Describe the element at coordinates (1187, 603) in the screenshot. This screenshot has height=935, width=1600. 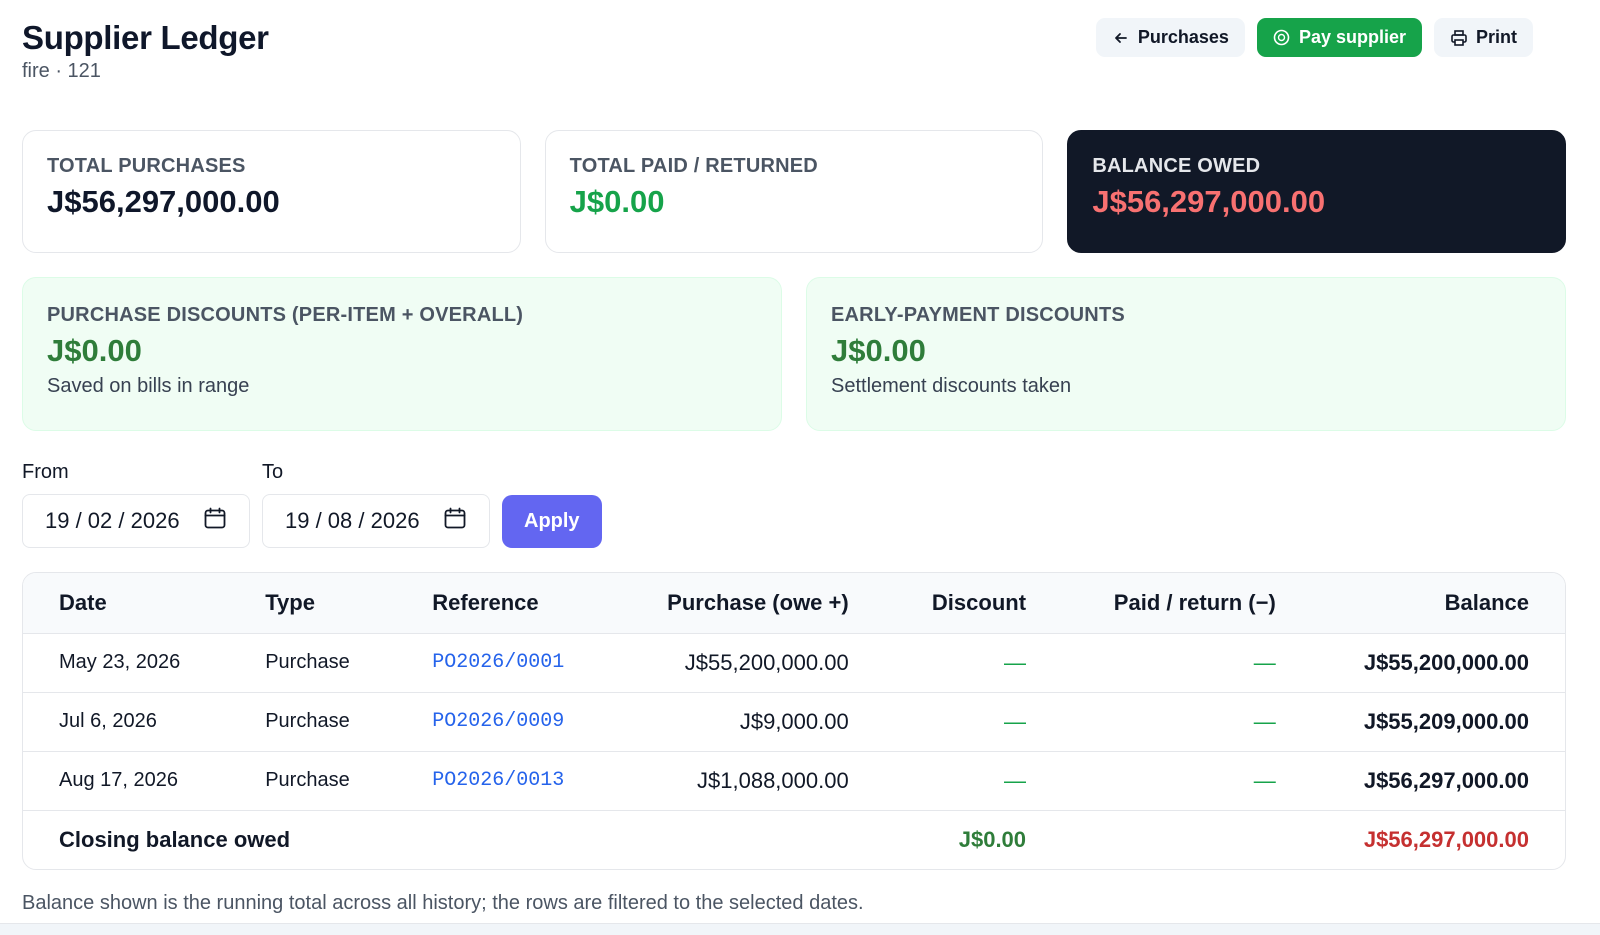
I see `col-paid: Paid / return (−)` at that location.